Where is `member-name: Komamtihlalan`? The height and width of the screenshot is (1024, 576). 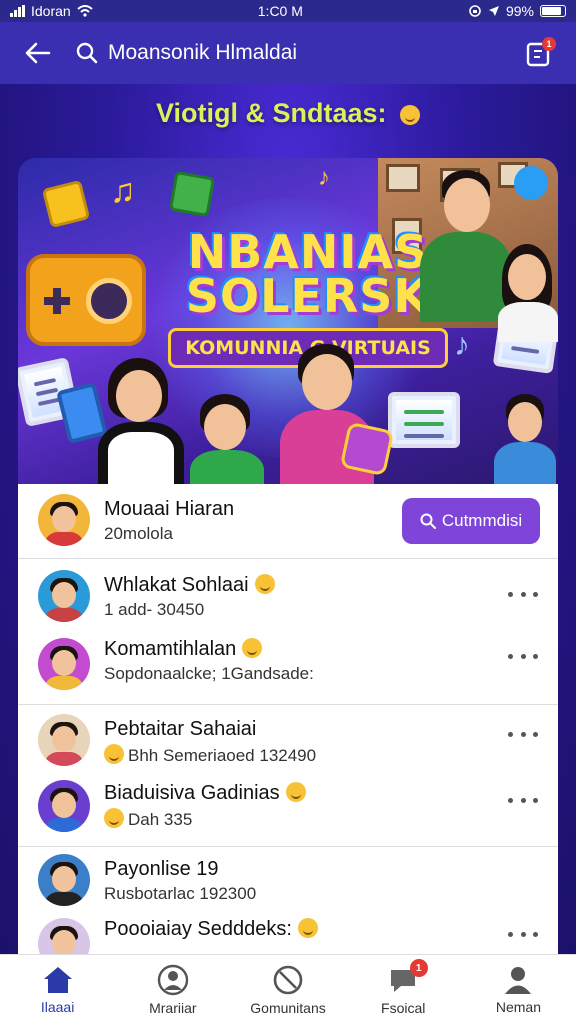
member-name: Komamtihlalan is located at coordinates (183, 649).